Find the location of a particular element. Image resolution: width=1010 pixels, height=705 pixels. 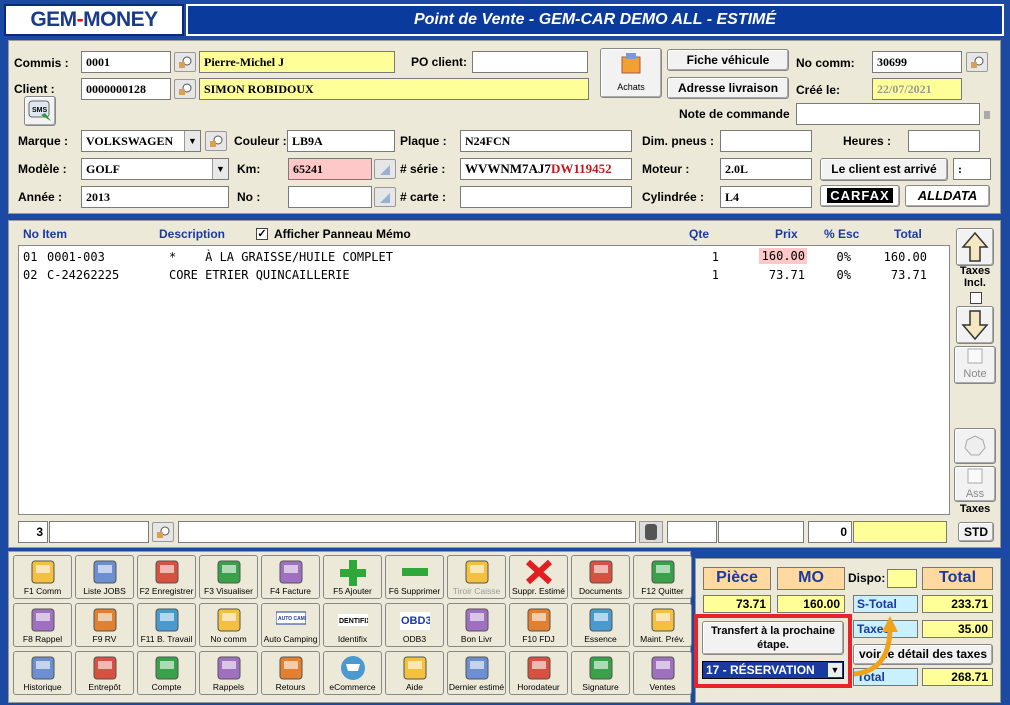

taxes-incl-checkbox is located at coordinates (976, 298).